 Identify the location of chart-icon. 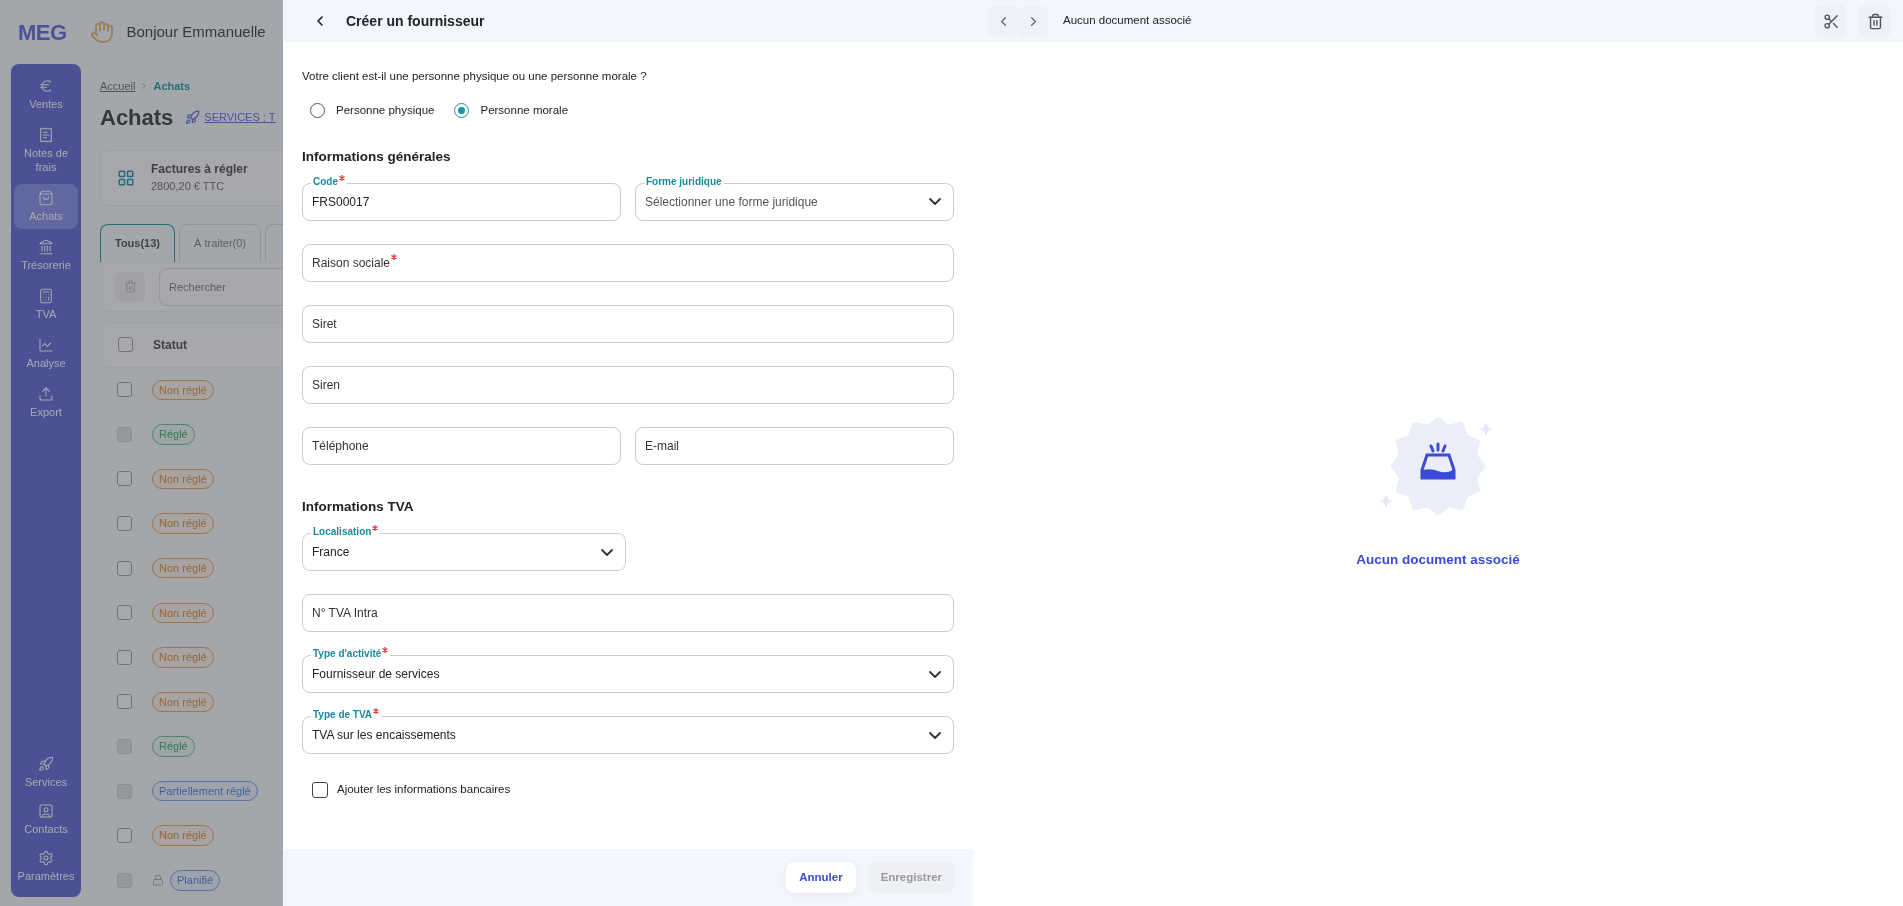
(46, 345).